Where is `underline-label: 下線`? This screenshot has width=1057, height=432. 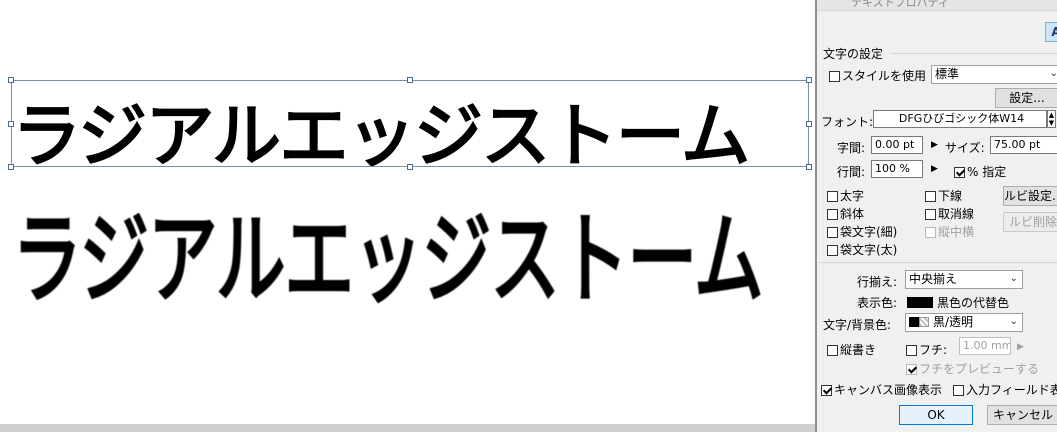
underline-label: 下線 is located at coordinates (950, 196).